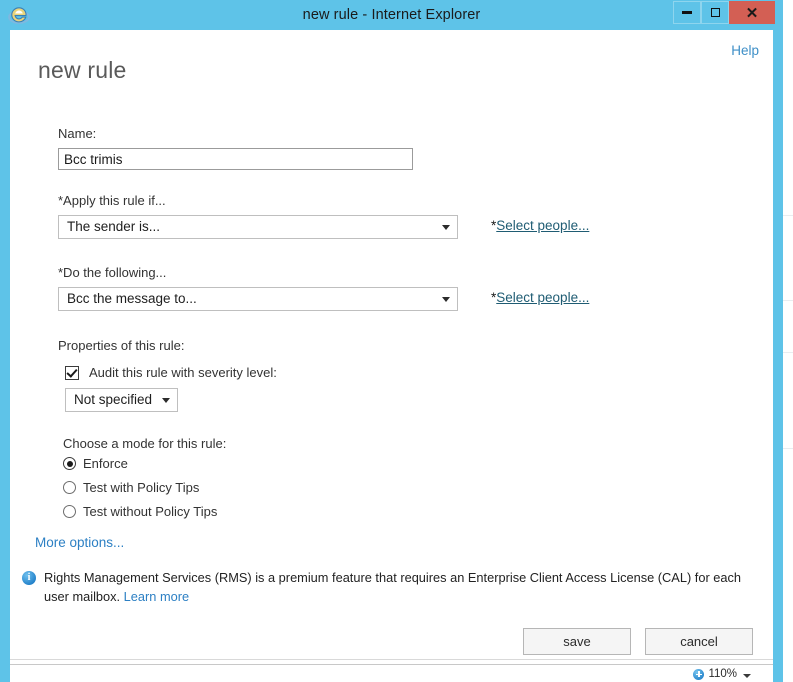 This screenshot has width=793, height=682. I want to click on status-bar: 110%, so click(391, 673).